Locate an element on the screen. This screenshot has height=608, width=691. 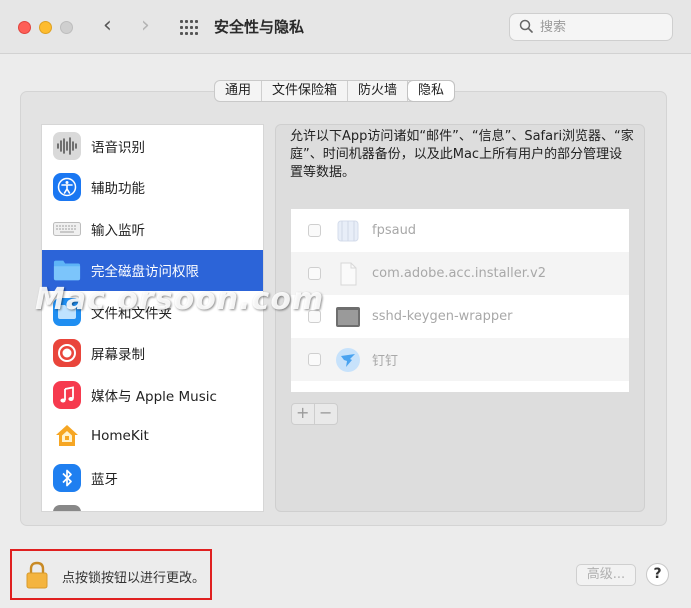
list-item: sshd-keygen-wrapper is located at coordinates (460, 316).